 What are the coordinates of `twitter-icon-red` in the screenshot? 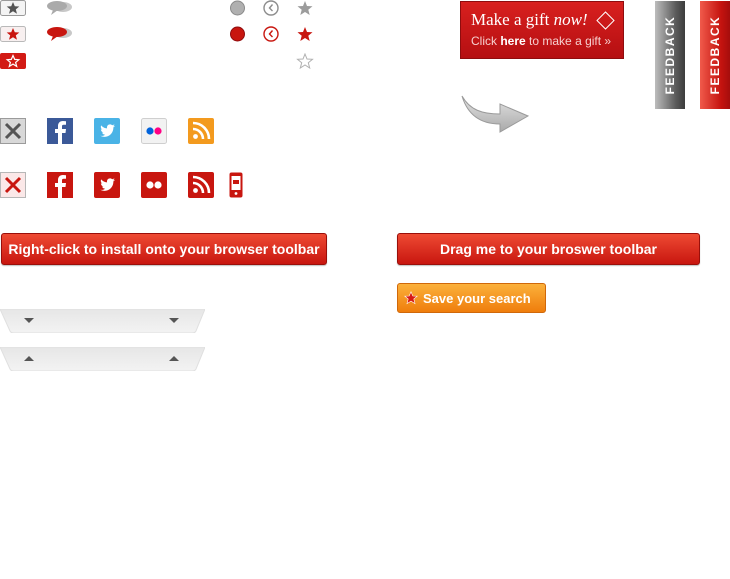 It's located at (107, 185).